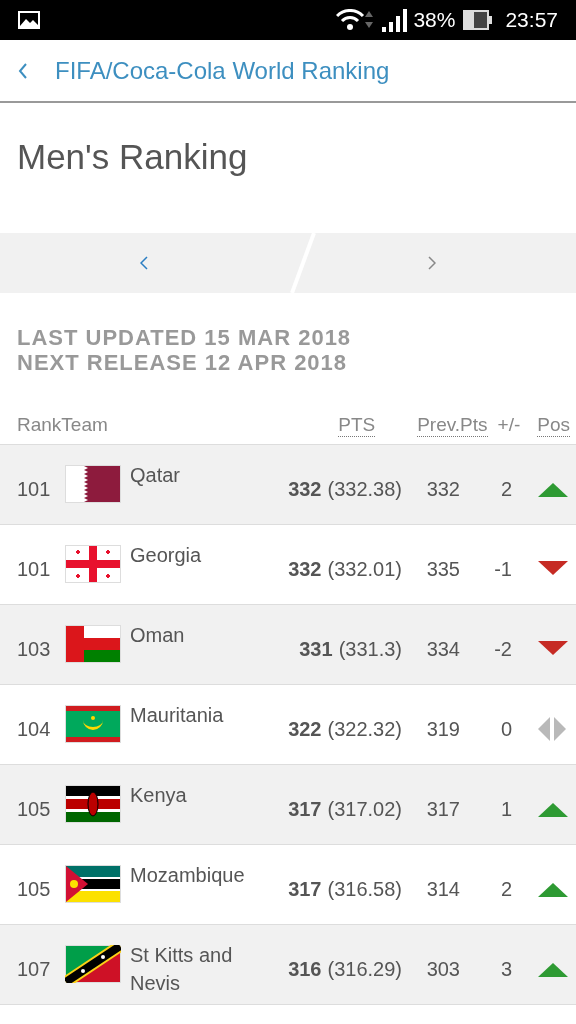  I want to click on update-info: LAST UPDATED 15 MAR 2018, so click(185, 337).